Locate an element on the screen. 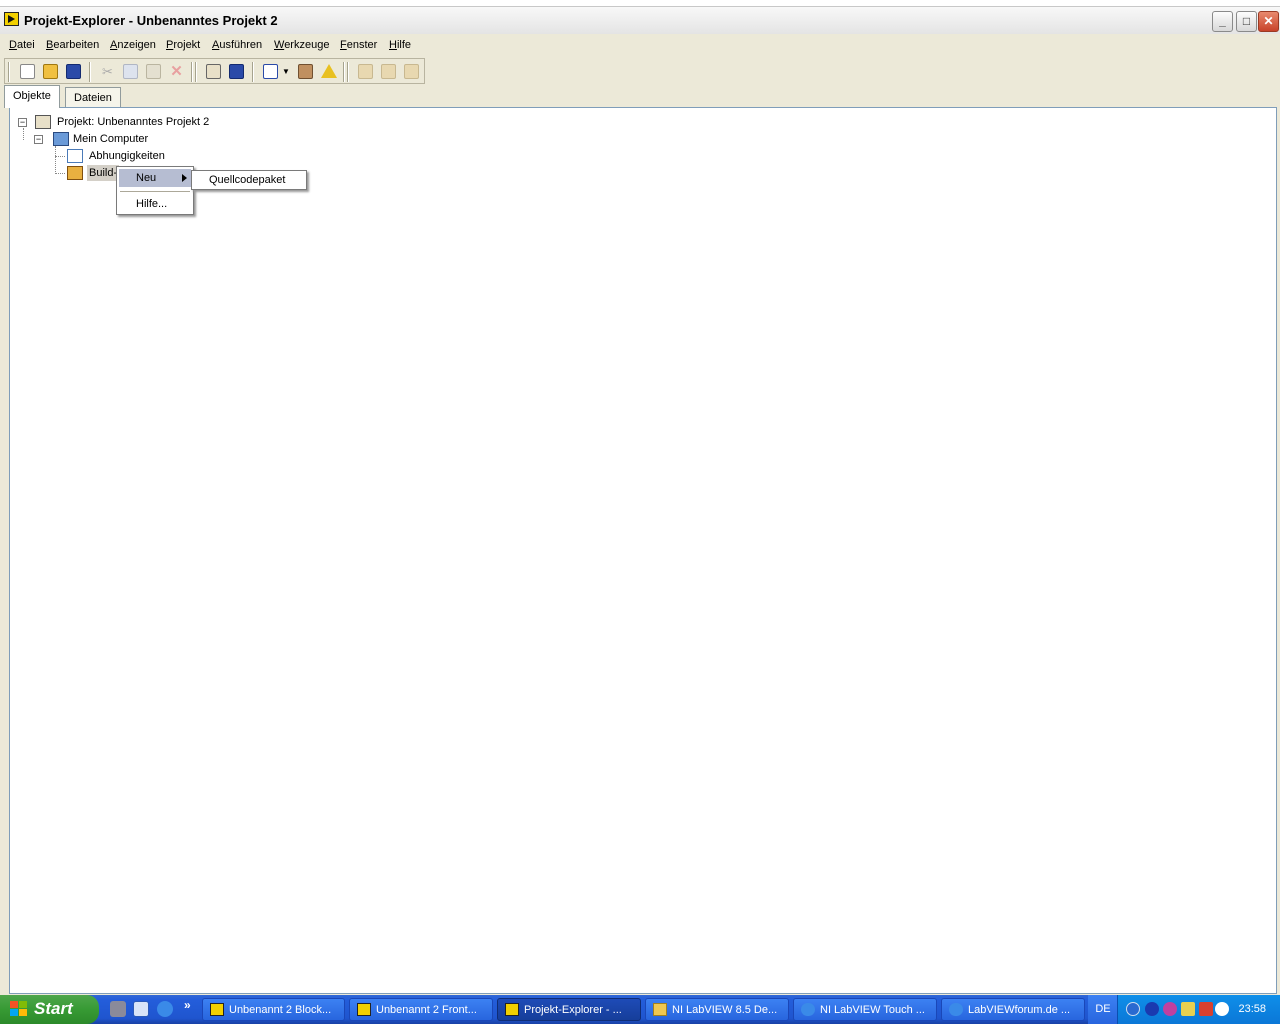 Image resolution: width=1280 pixels, height=1024 pixels. system-tray: 23:58 is located at coordinates (1198, 1009).